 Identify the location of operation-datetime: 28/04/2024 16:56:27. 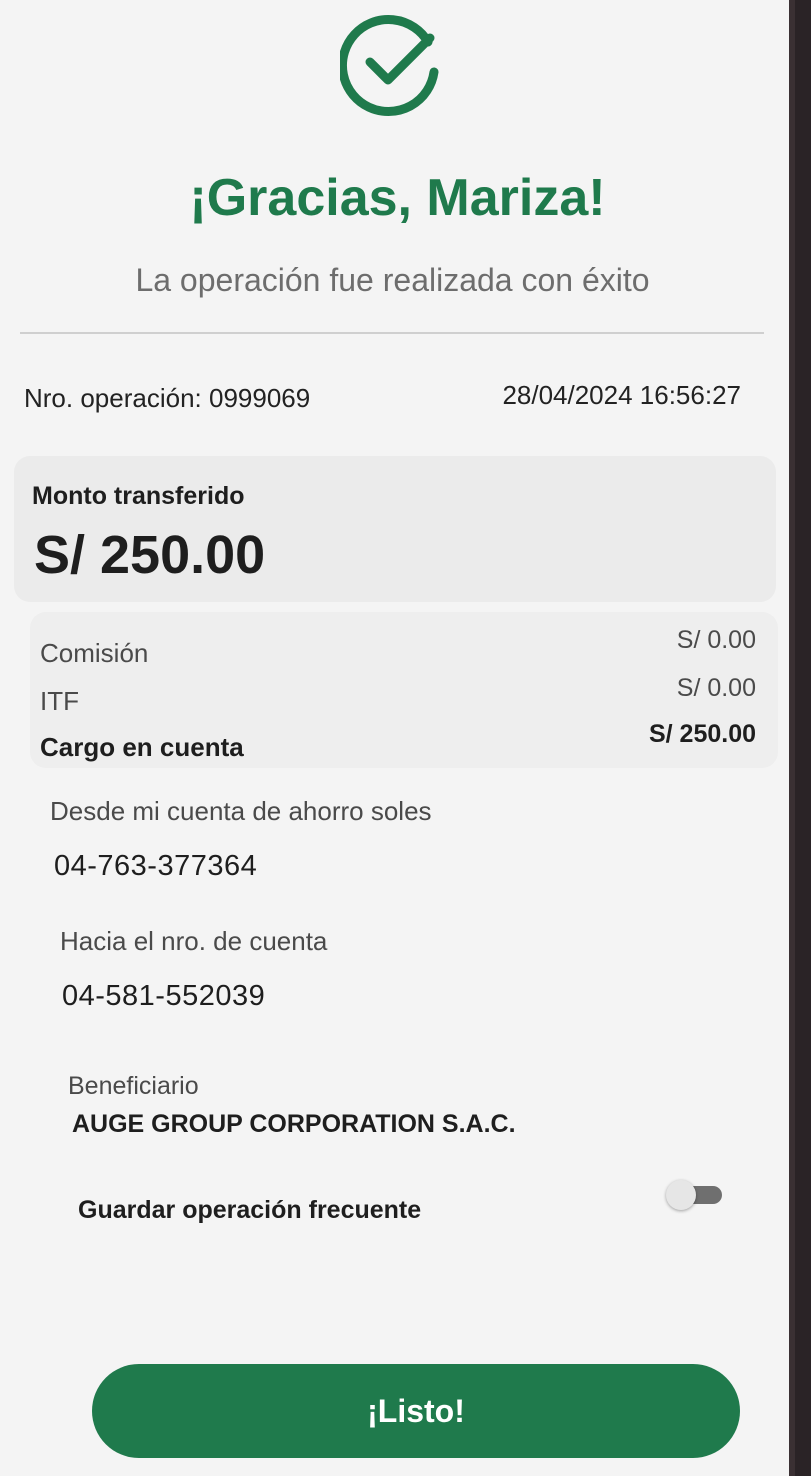
(621, 395).